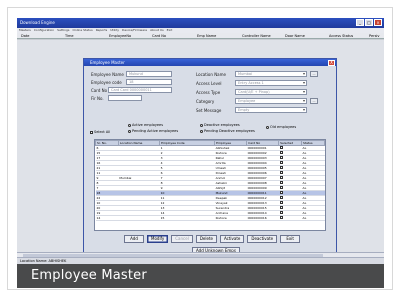  What do you see at coordinates (139, 218) in the screenshot?
I see `table-cell` at bounding box center [139, 218].